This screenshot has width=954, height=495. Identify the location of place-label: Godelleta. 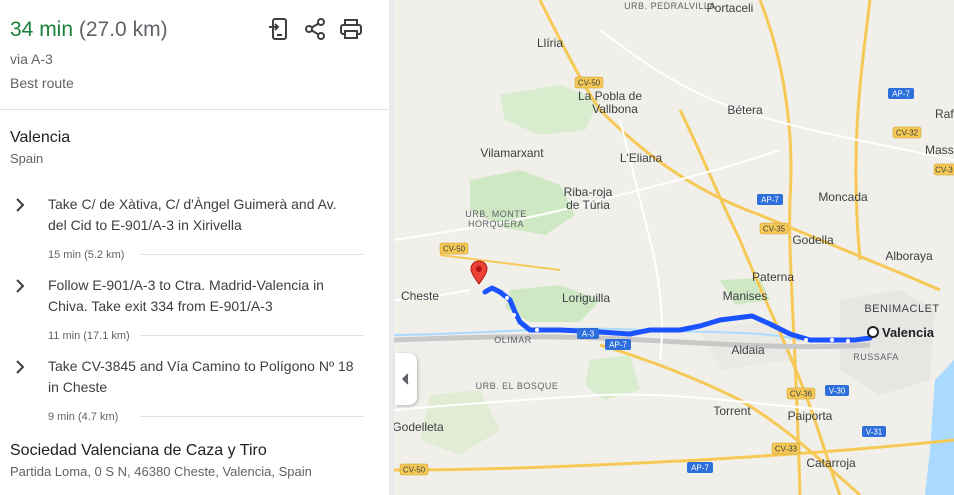
(419, 427).